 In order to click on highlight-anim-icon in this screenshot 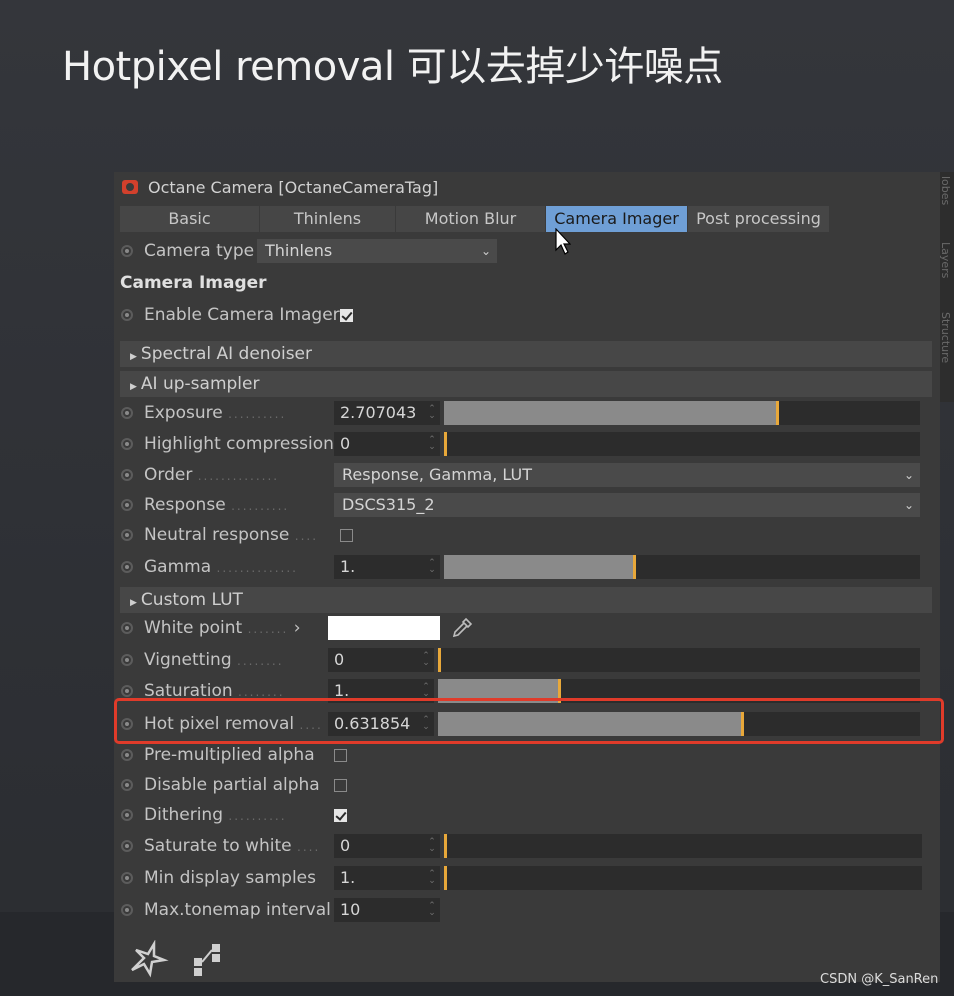, I will do `click(127, 444)`.